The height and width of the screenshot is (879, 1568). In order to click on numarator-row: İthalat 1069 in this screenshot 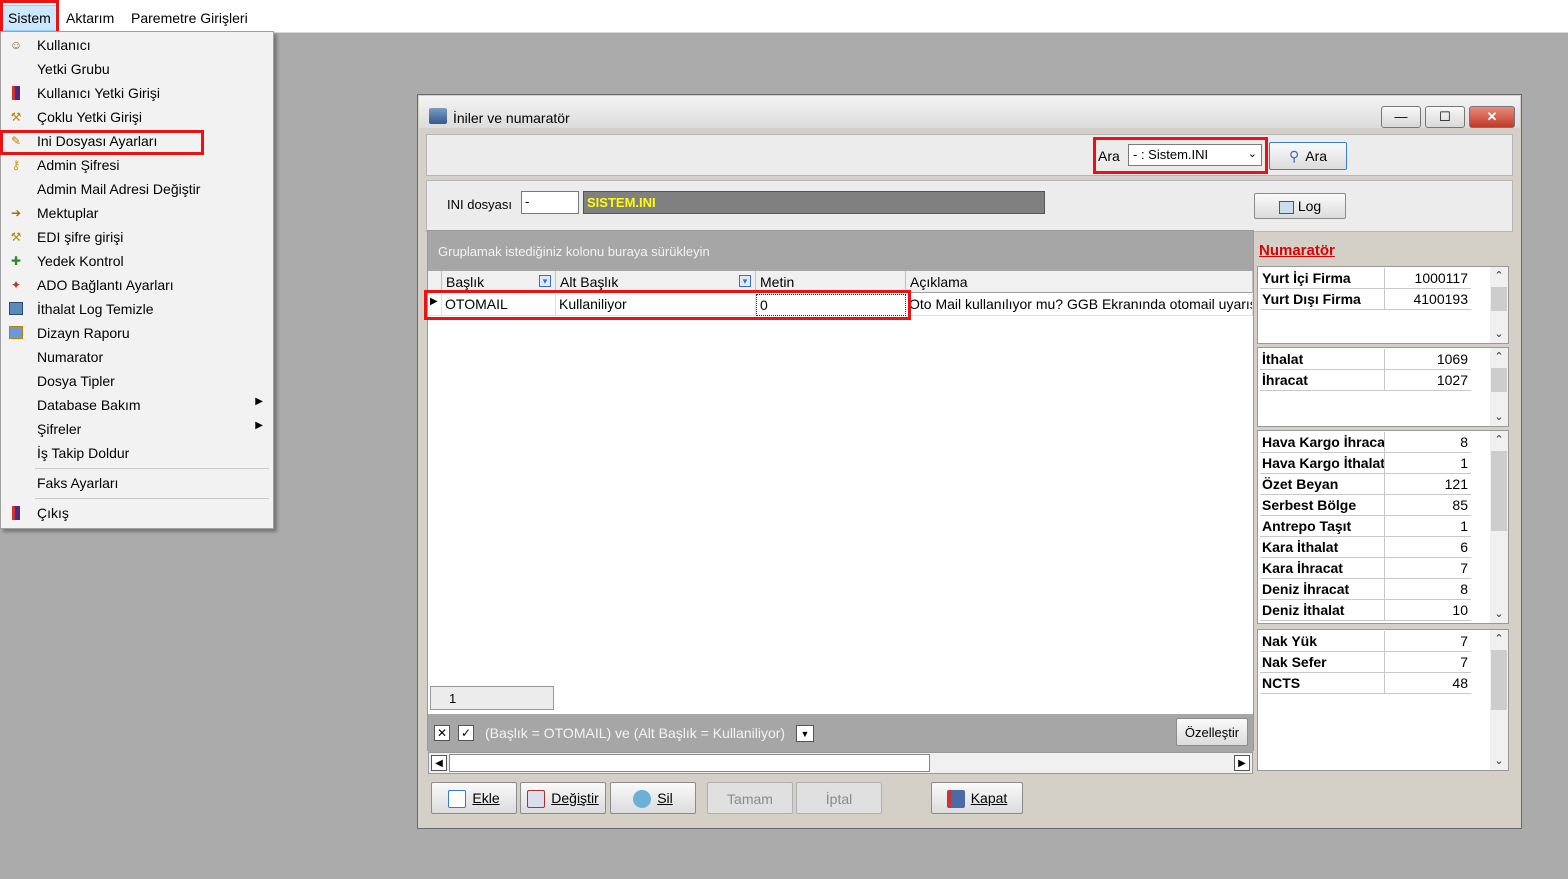, I will do `click(1365, 359)`.